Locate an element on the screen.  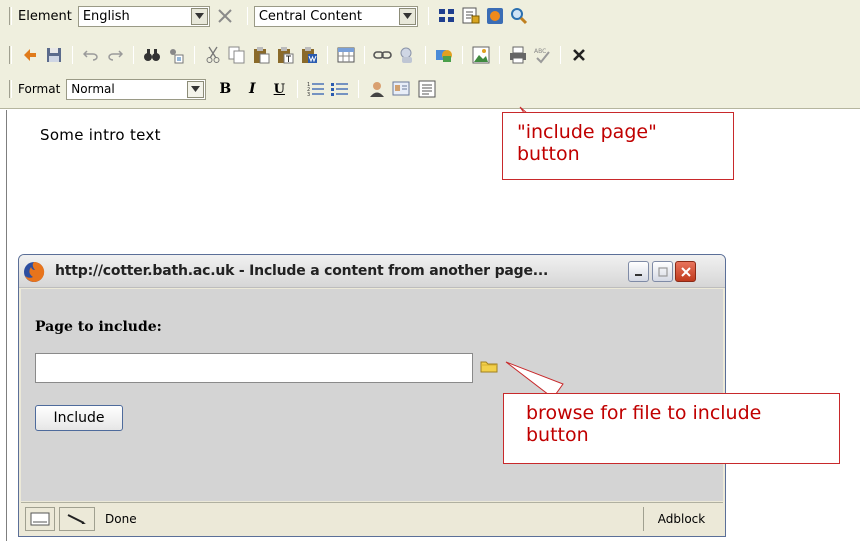
intro-text: Some intro text is located at coordinates (100, 135).